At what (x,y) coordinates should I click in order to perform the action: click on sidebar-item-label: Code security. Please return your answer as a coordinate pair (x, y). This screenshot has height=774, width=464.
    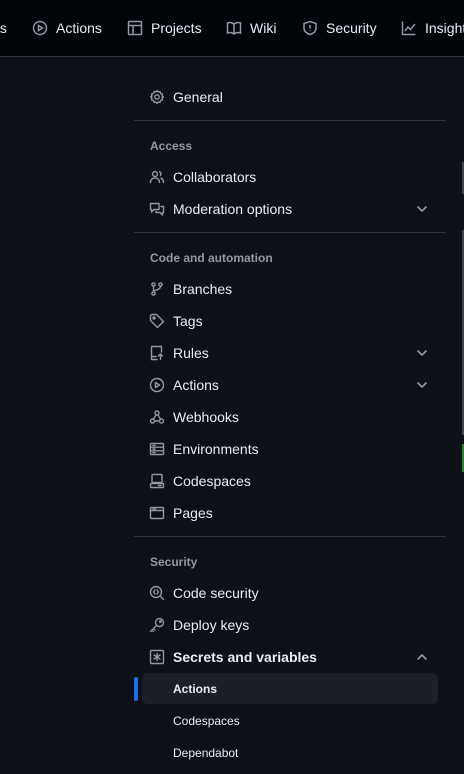
    Looking at the image, I should click on (216, 593).